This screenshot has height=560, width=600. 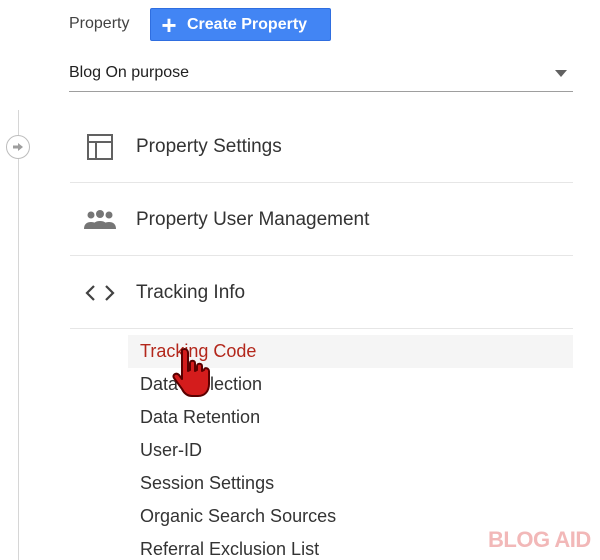 What do you see at coordinates (321, 75) in the screenshot?
I see `property-select: Blog On purpose` at bounding box center [321, 75].